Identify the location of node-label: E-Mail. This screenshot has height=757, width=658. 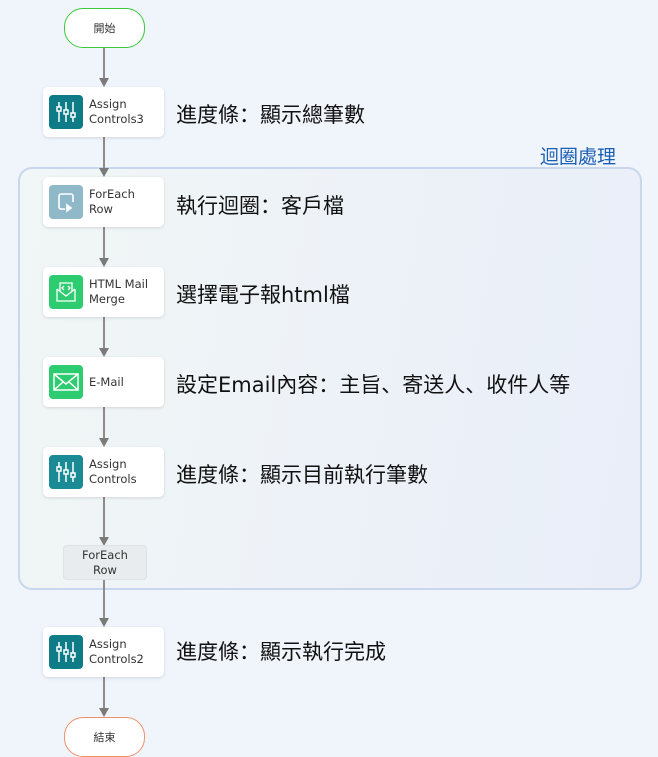
(106, 381).